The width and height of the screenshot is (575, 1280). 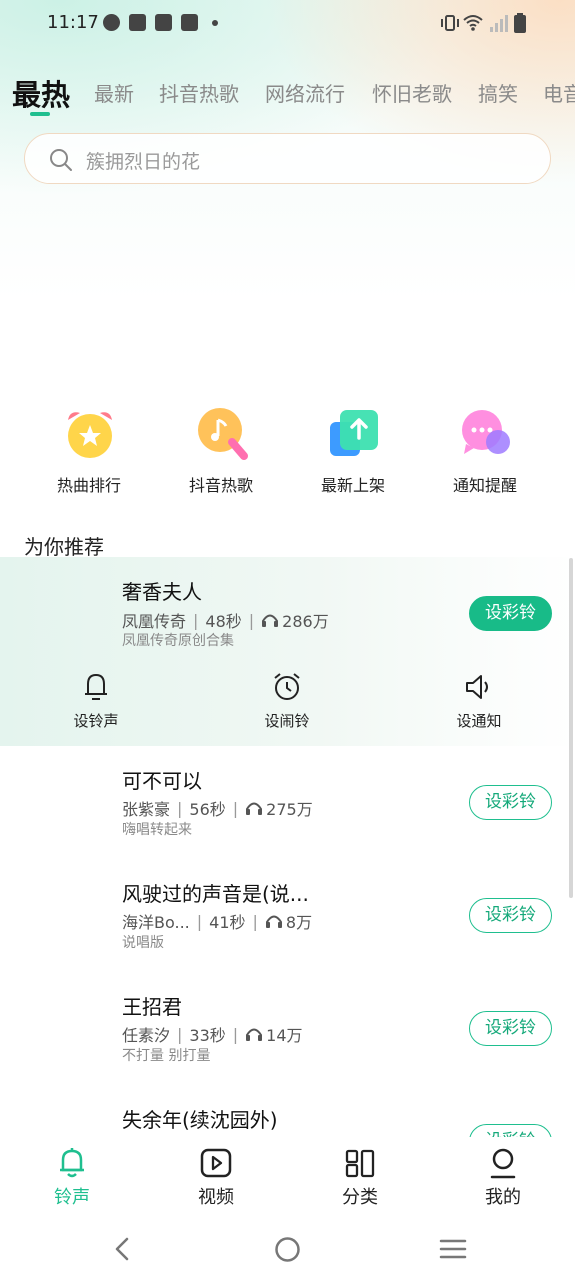 I want to click on action-label: 设通知, so click(x=479, y=721).